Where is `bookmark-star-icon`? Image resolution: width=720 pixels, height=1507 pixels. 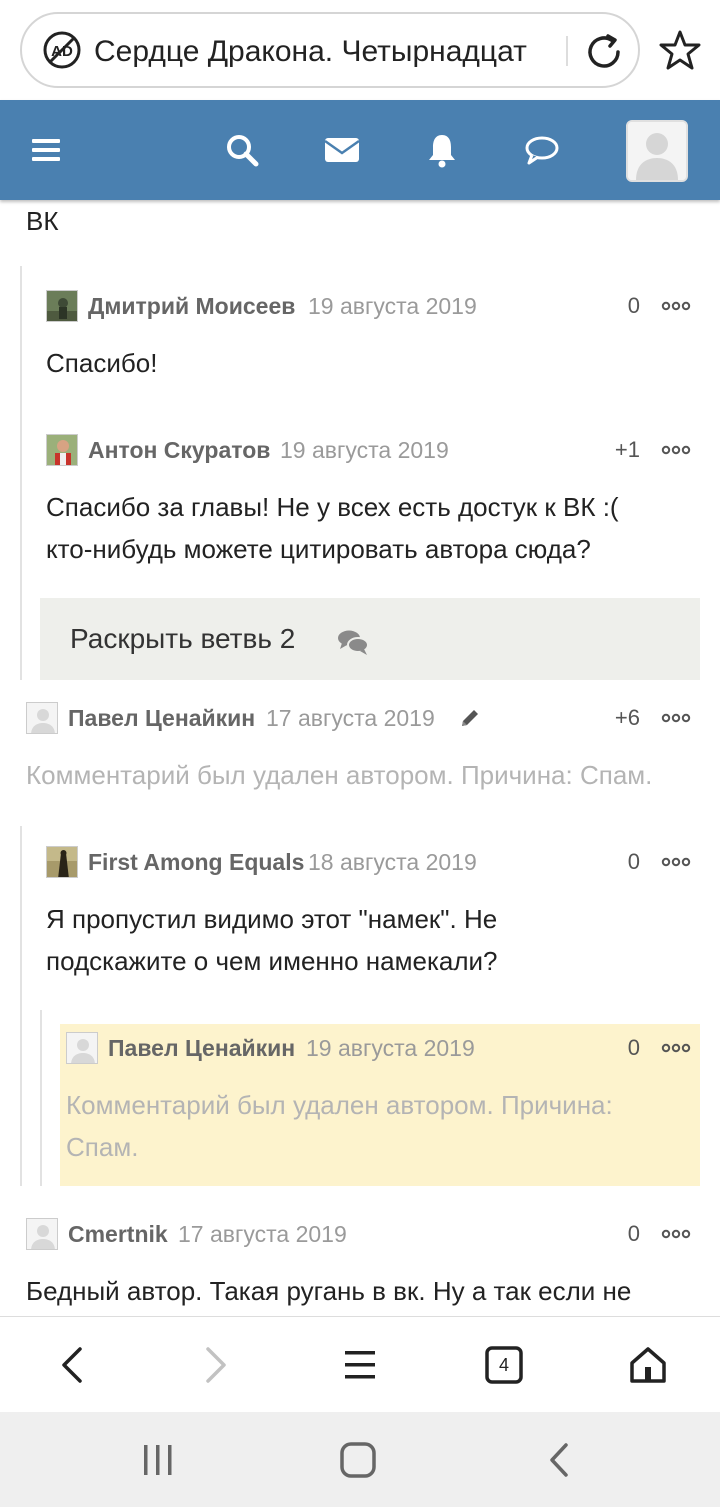 bookmark-star-icon is located at coordinates (680, 50).